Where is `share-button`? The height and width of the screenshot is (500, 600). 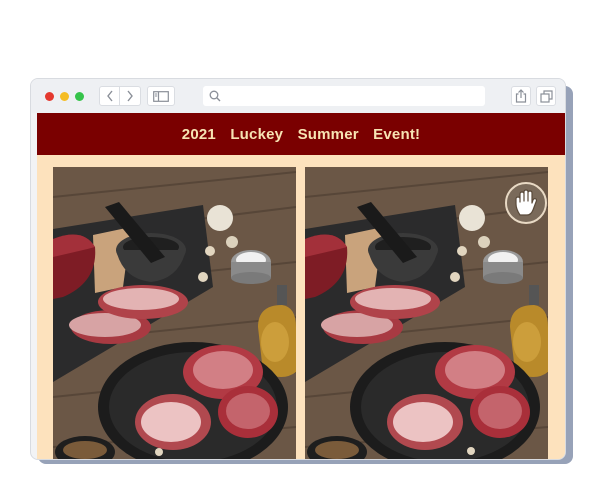 share-button is located at coordinates (521, 96).